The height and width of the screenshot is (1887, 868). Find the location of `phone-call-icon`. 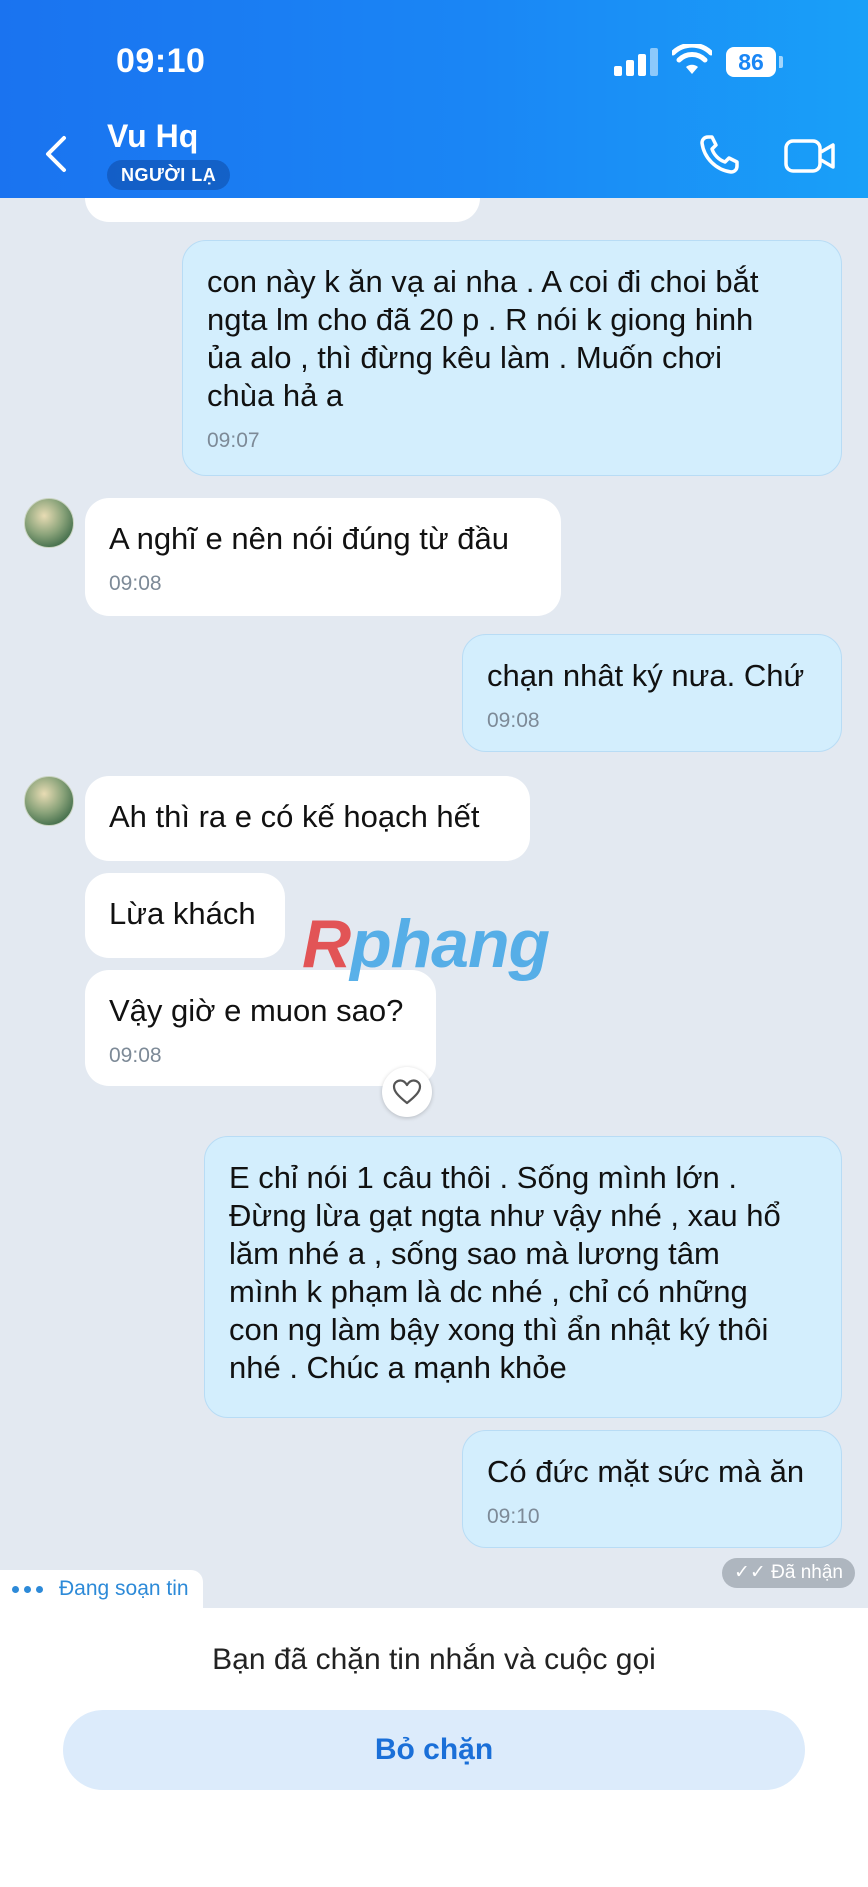

phone-call-icon is located at coordinates (720, 154).